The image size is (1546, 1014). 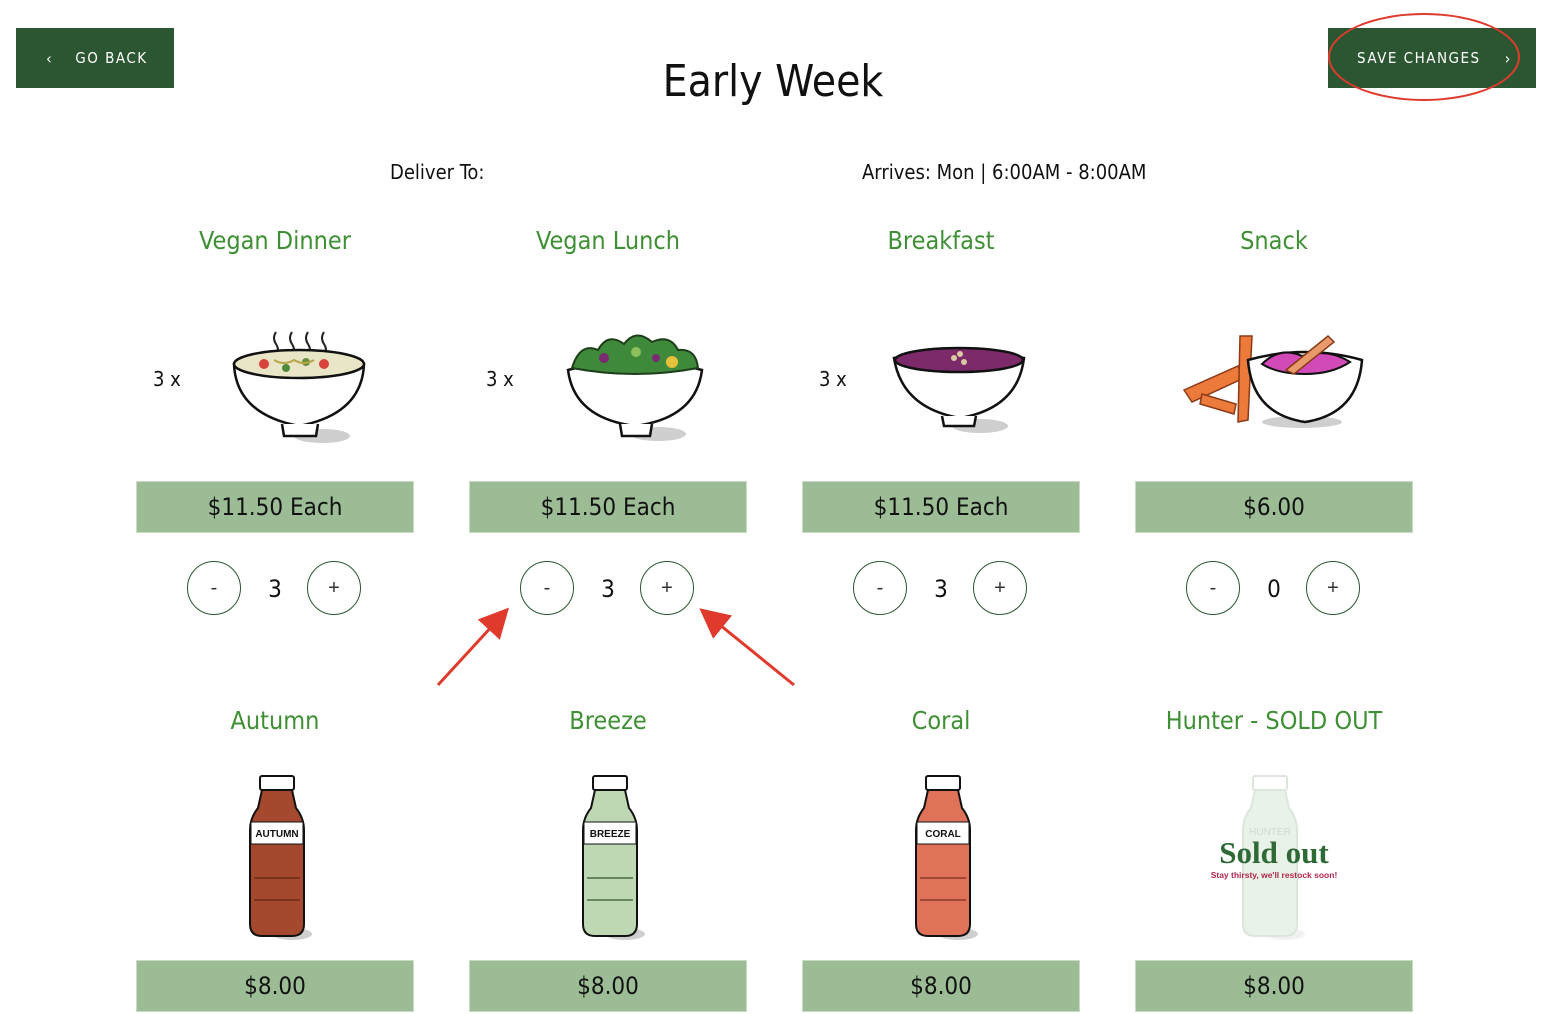 I want to click on quantity-value: 0, so click(x=1274, y=589).